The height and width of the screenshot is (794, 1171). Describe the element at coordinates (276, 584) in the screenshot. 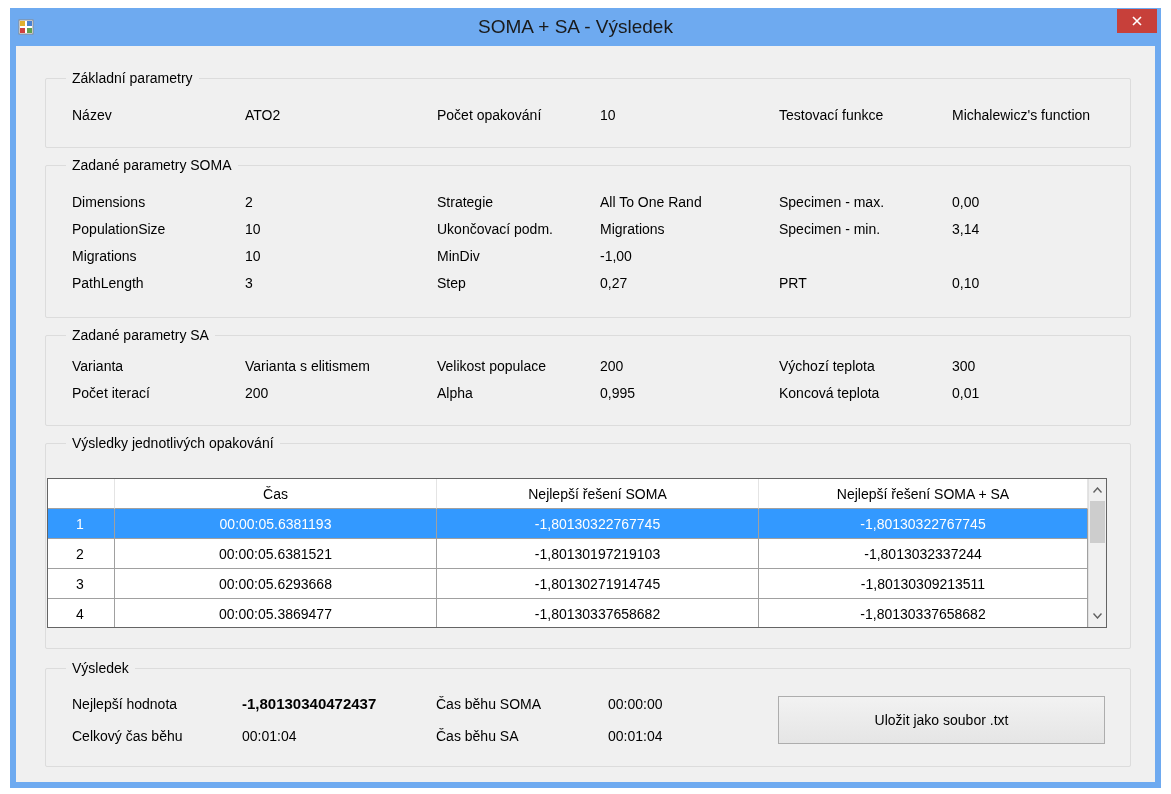

I see `table-cell: 00:00:05.6293668` at that location.